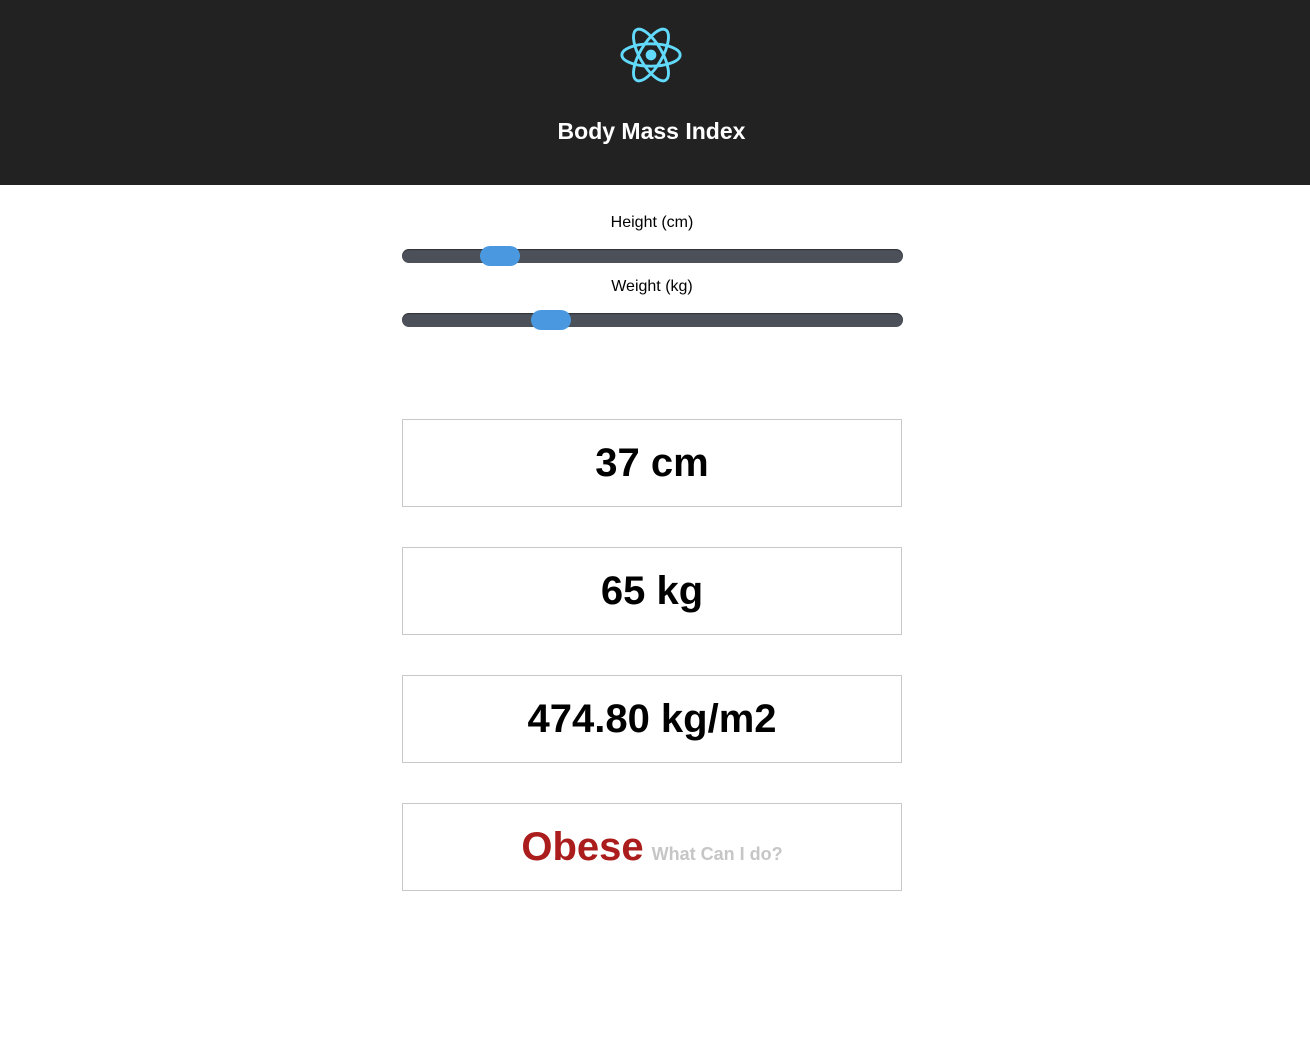 Image resolution: width=1310 pixels, height=1054 pixels. I want to click on weight-value: 65 kg, so click(652, 591).